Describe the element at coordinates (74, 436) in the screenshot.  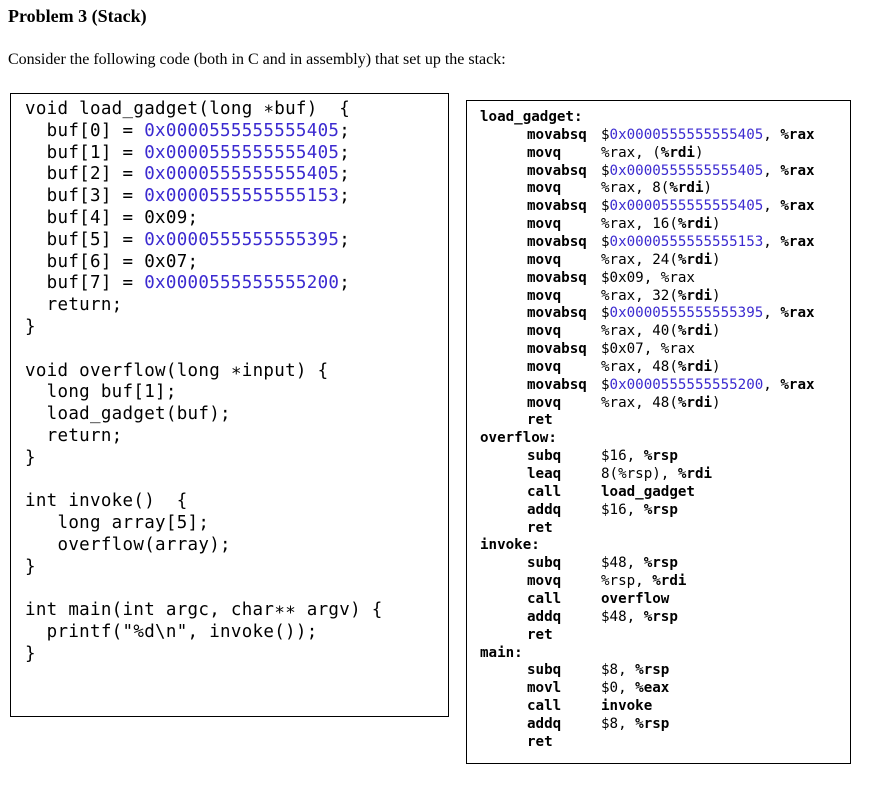
I see `code-token: return;` at that location.